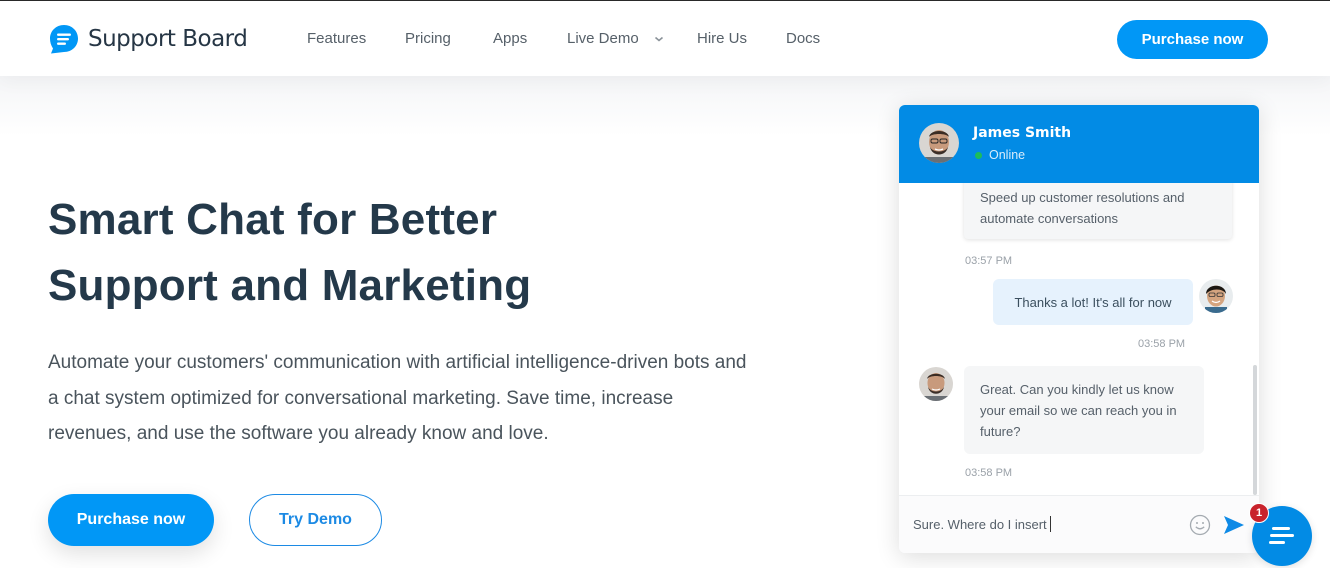 Image resolution: width=1330 pixels, height=568 pixels. What do you see at coordinates (978, 155) in the screenshot?
I see `online-status-icon` at bounding box center [978, 155].